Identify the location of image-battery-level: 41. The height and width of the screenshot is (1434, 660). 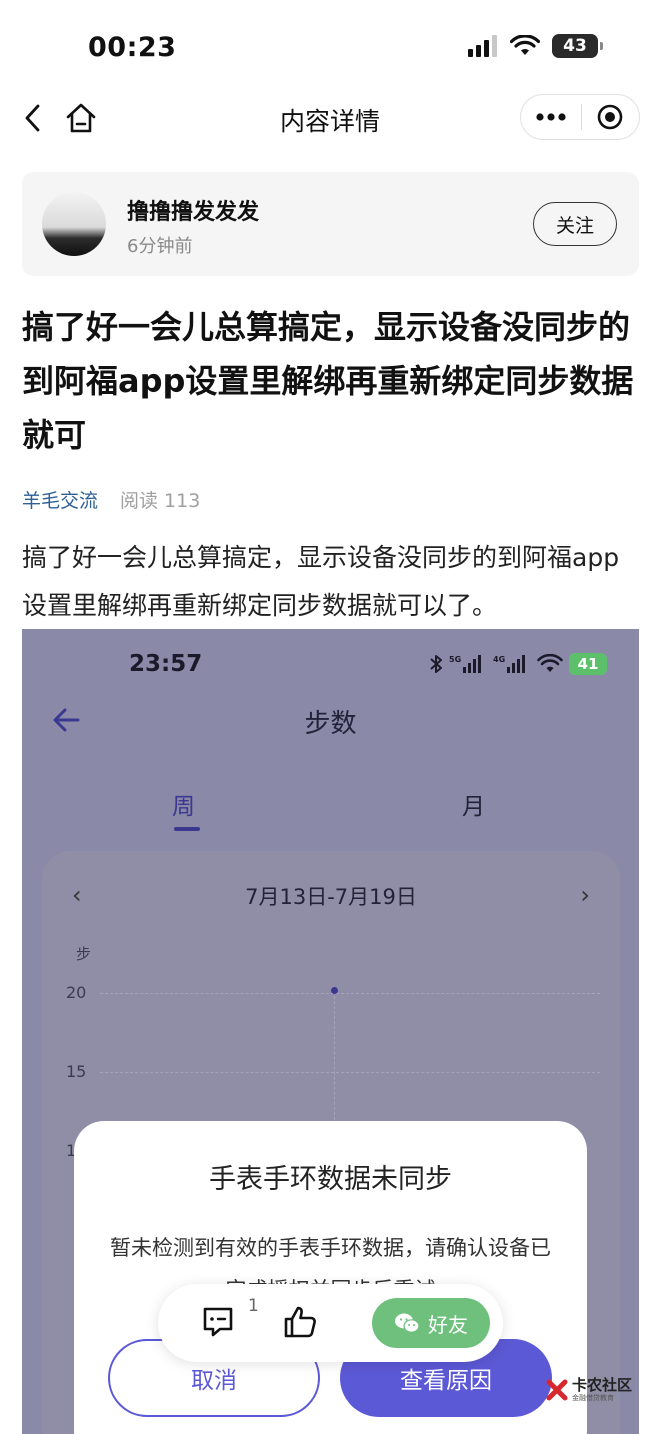
(588, 664).